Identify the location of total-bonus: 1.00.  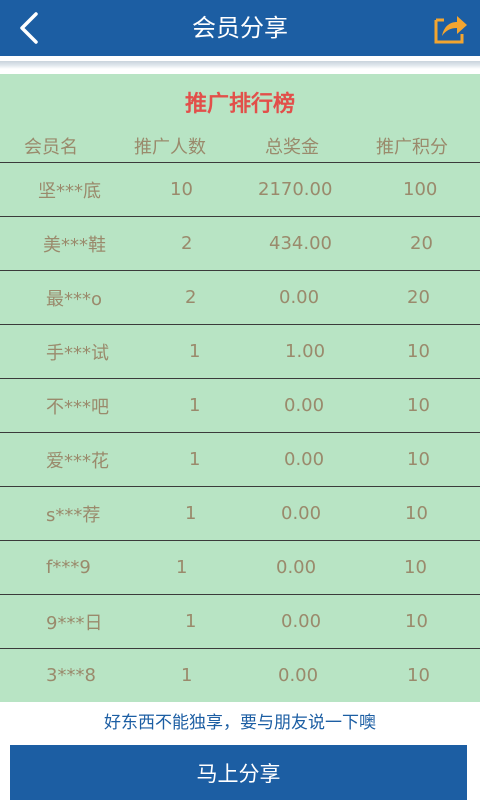
(305, 351).